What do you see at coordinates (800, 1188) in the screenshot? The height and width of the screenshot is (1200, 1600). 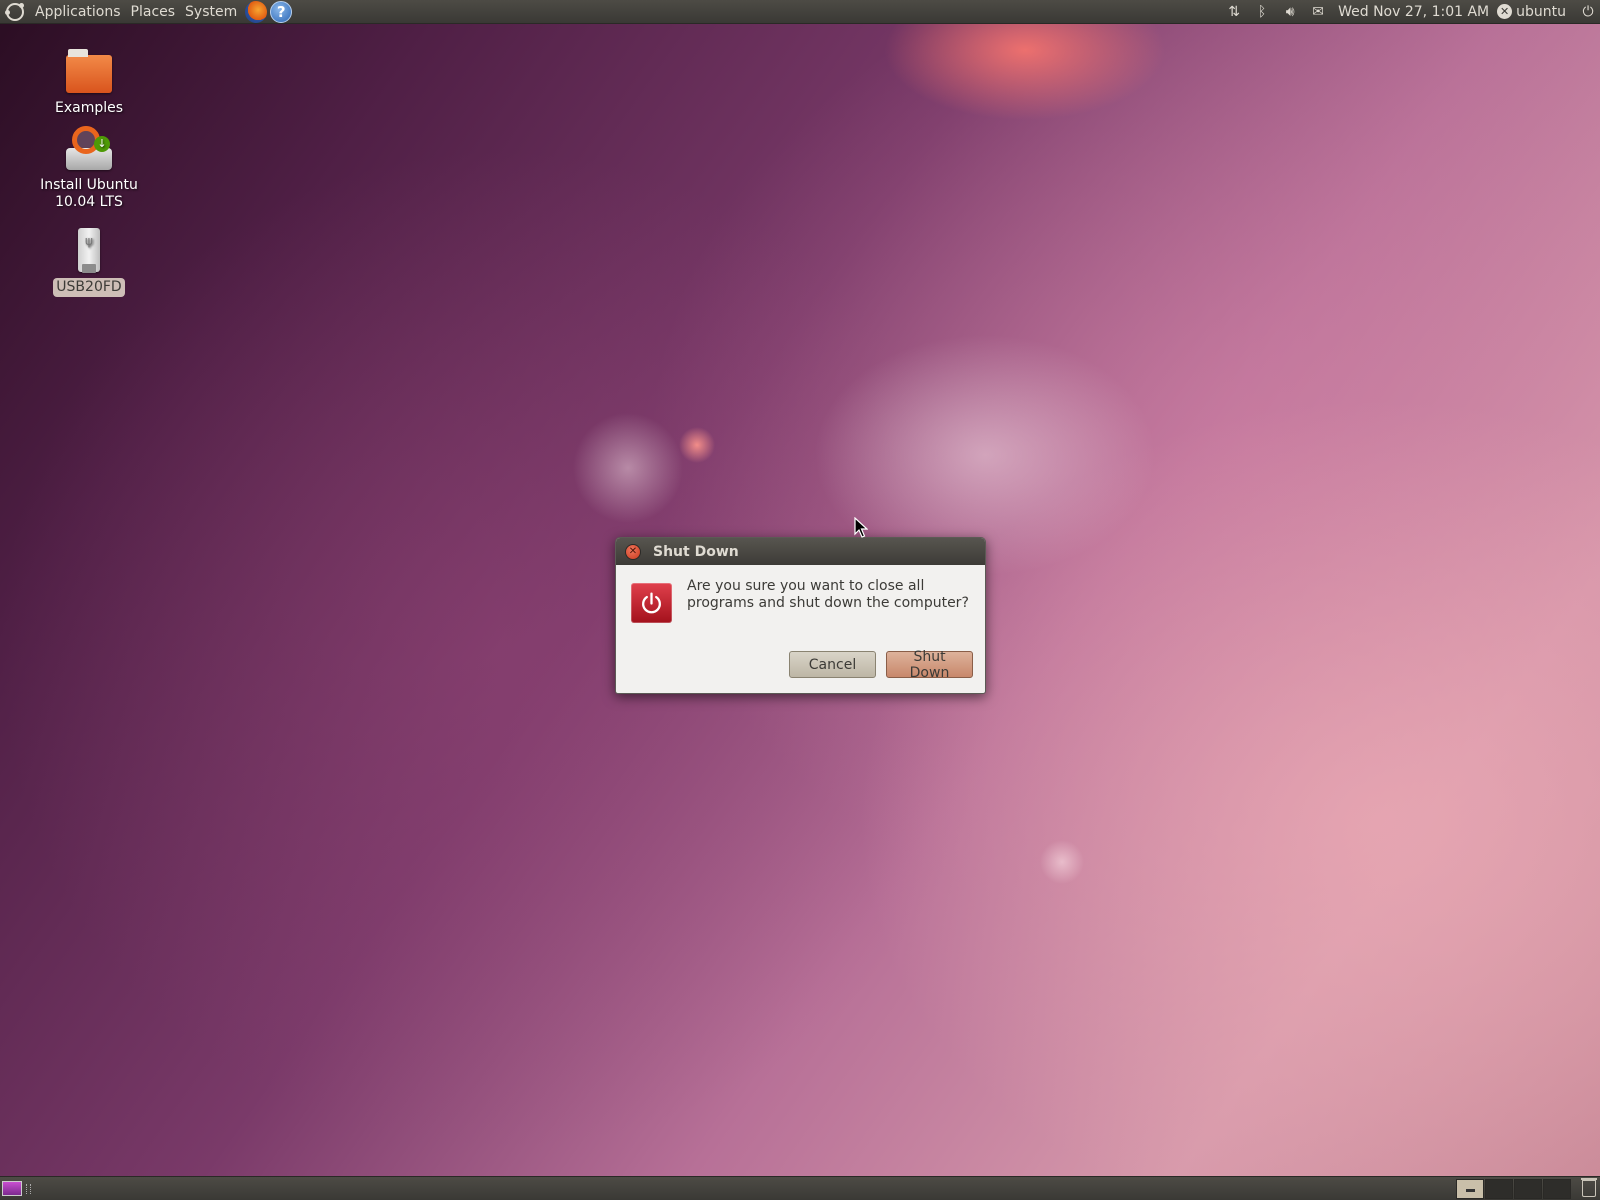 I see `bottom-panel` at bounding box center [800, 1188].